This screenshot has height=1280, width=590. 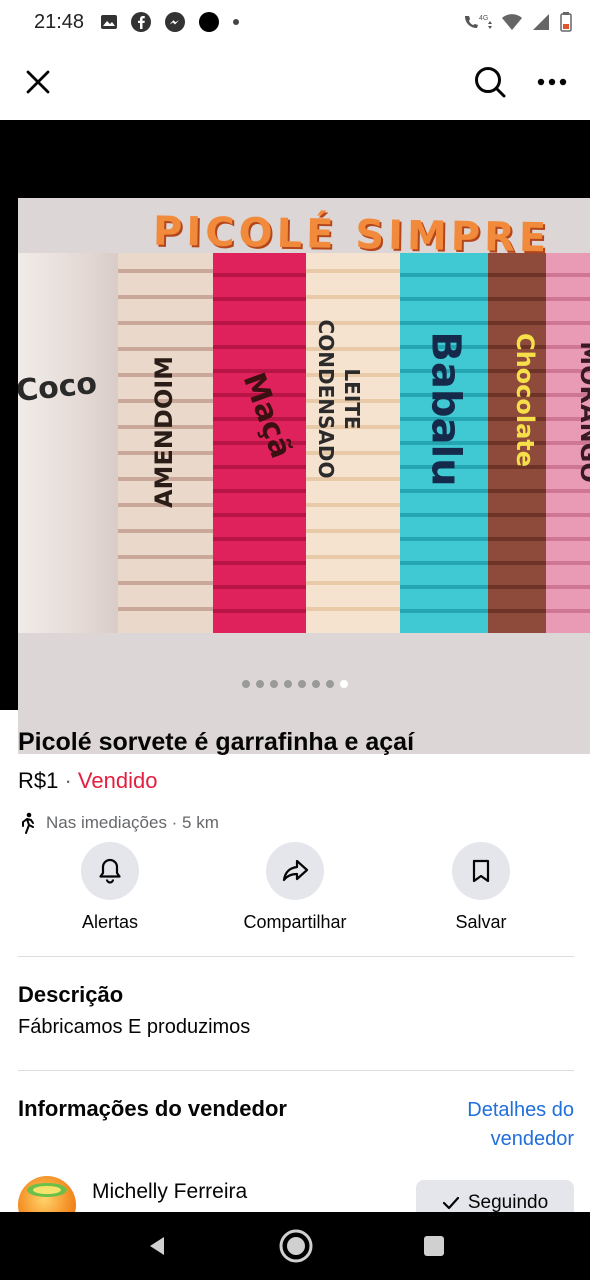 I want to click on carousel-dot-active, so click(x=344, y=684).